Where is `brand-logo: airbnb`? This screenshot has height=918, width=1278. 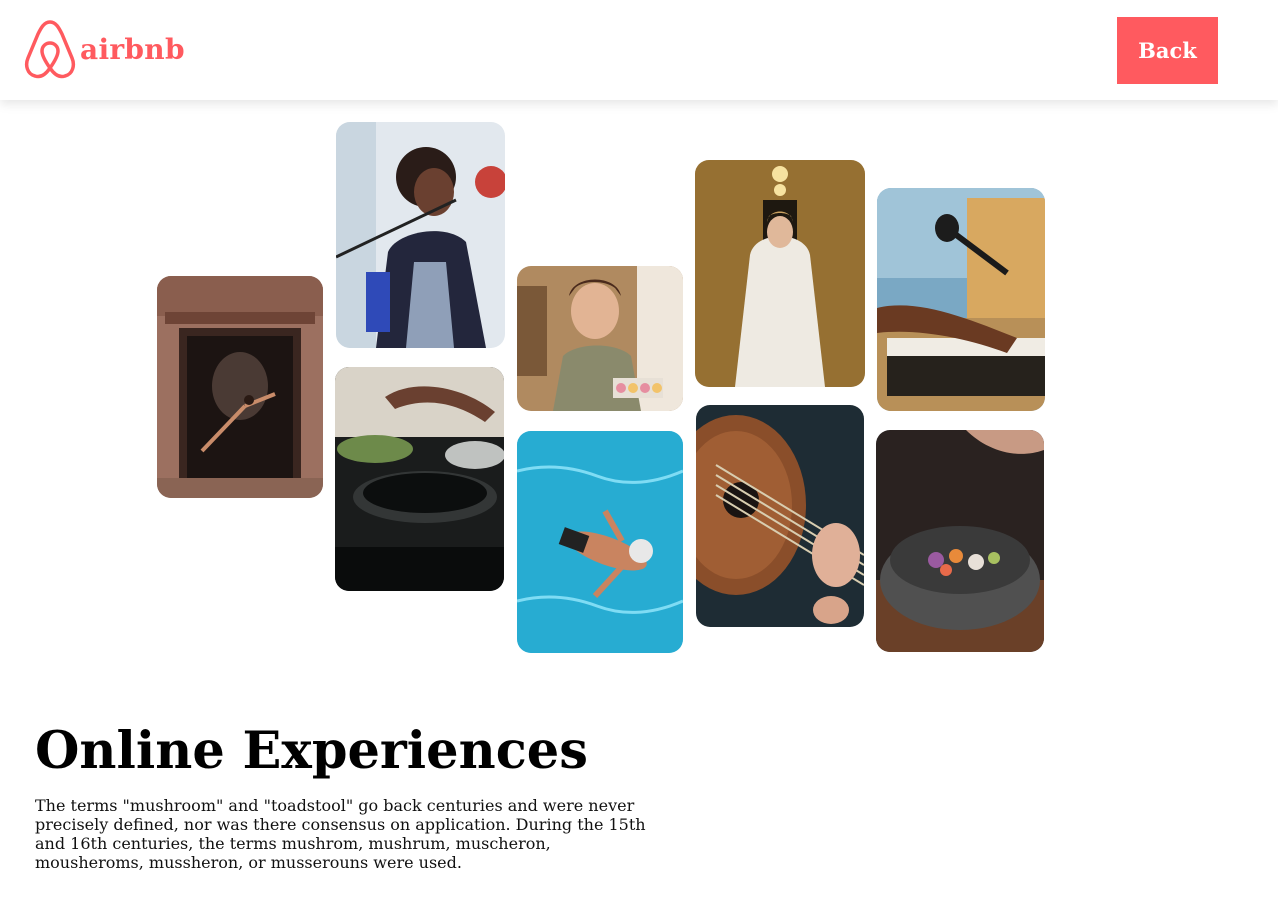 brand-logo: airbnb is located at coordinates (103, 49).